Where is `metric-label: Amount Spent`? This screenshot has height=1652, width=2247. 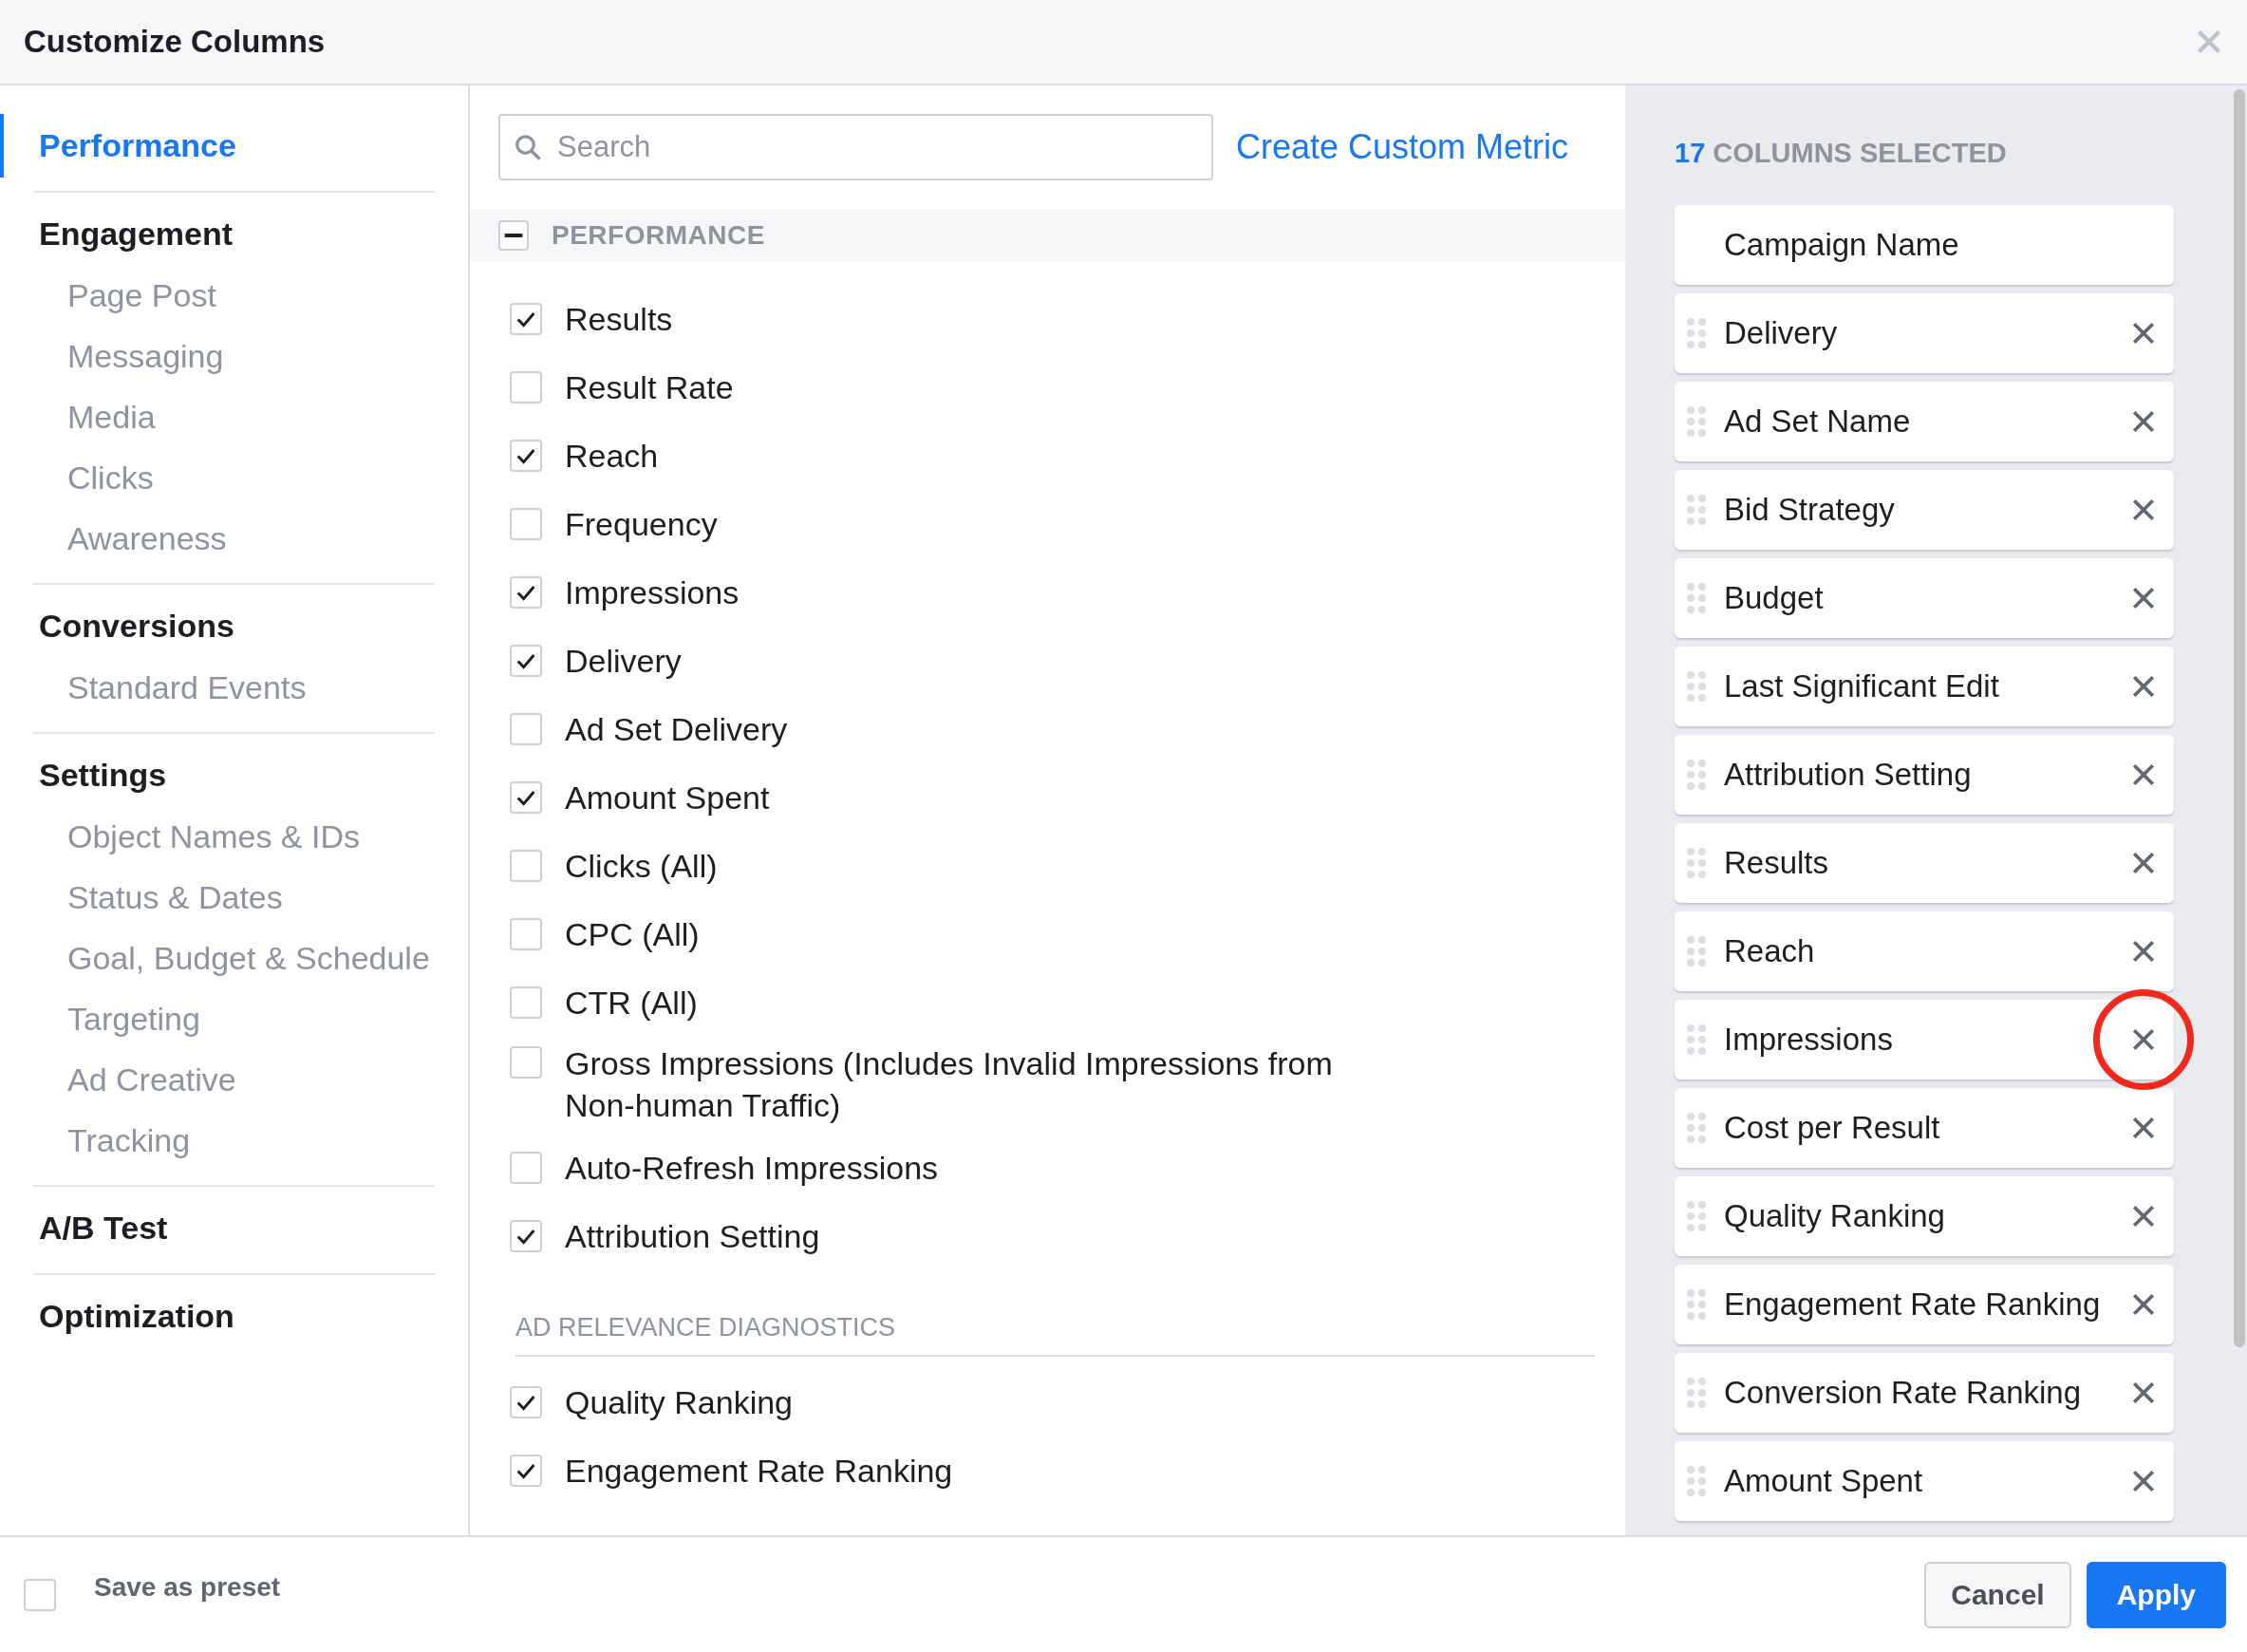
metric-label: Amount Spent is located at coordinates (667, 797).